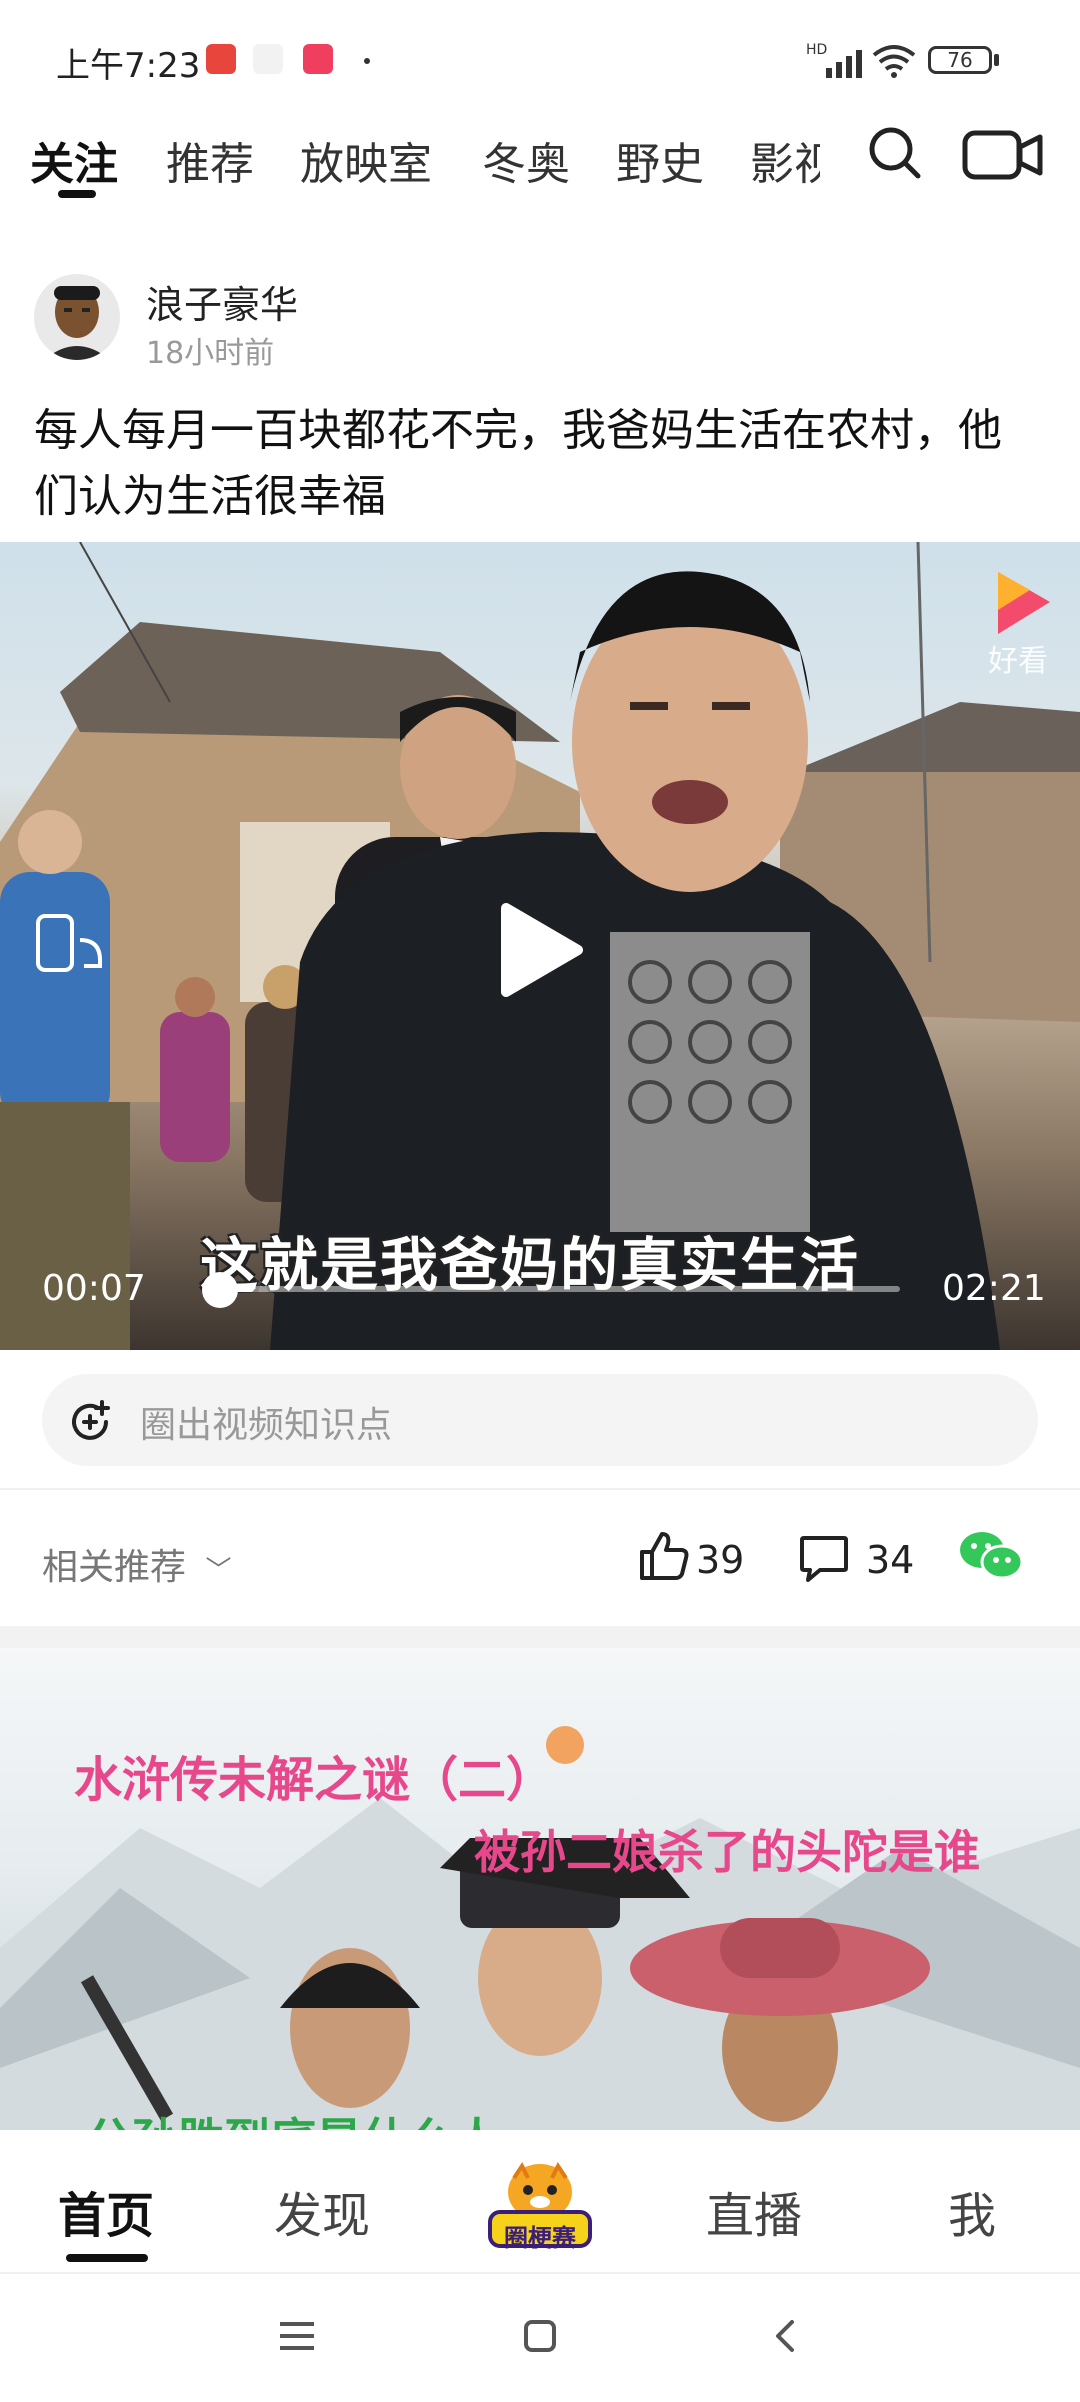 The width and height of the screenshot is (1080, 2402). What do you see at coordinates (1018, 661) in the screenshot?
I see `video-watermark: 好看` at bounding box center [1018, 661].